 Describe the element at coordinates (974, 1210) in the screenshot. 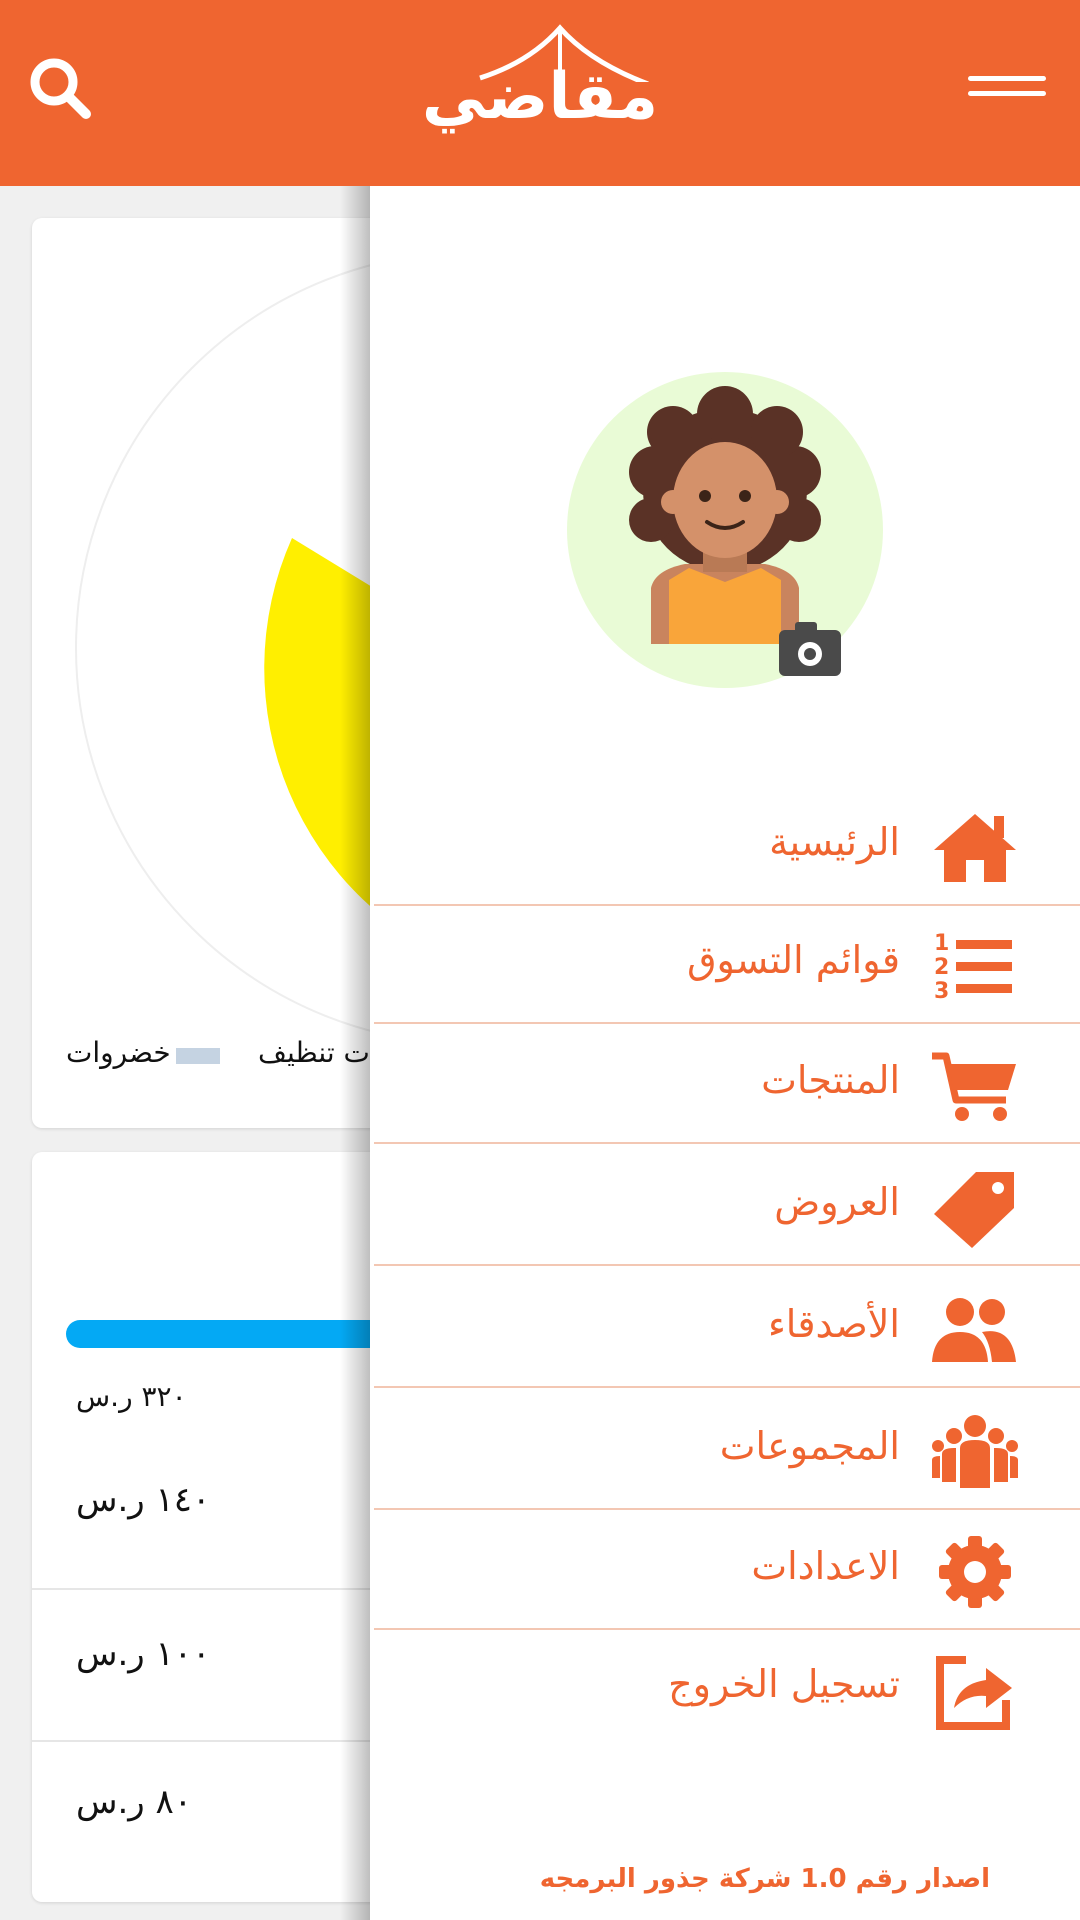

I see `tag-icon` at that location.